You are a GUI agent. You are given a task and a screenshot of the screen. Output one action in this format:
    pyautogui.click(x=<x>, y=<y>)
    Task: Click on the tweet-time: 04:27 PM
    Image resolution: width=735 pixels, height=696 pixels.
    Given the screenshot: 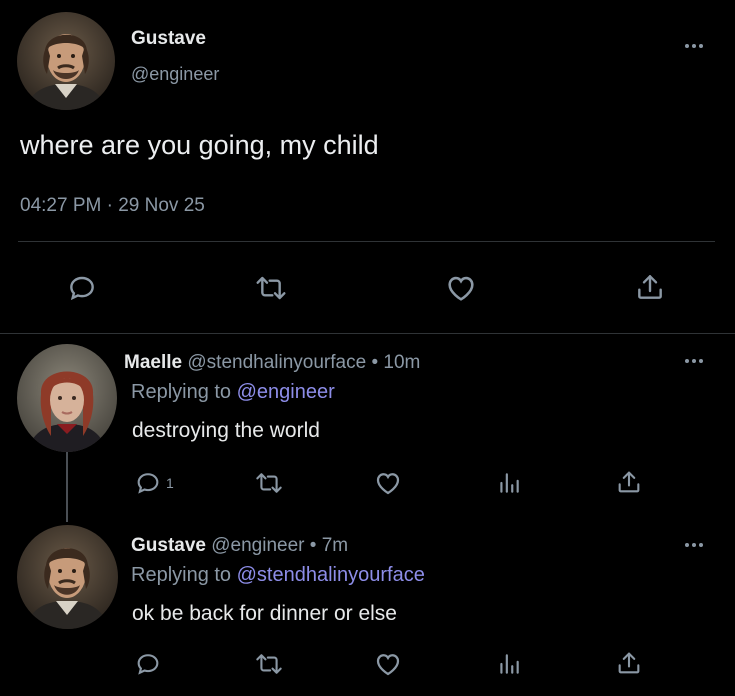 What is the action you would take?
    pyautogui.click(x=61, y=205)
    